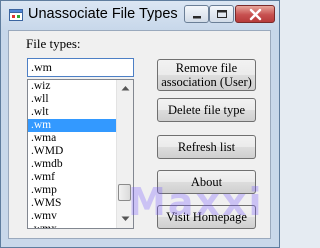 Image resolution: width=320 pixels, height=248 pixels. I want to click on about-button: About, so click(206, 182).